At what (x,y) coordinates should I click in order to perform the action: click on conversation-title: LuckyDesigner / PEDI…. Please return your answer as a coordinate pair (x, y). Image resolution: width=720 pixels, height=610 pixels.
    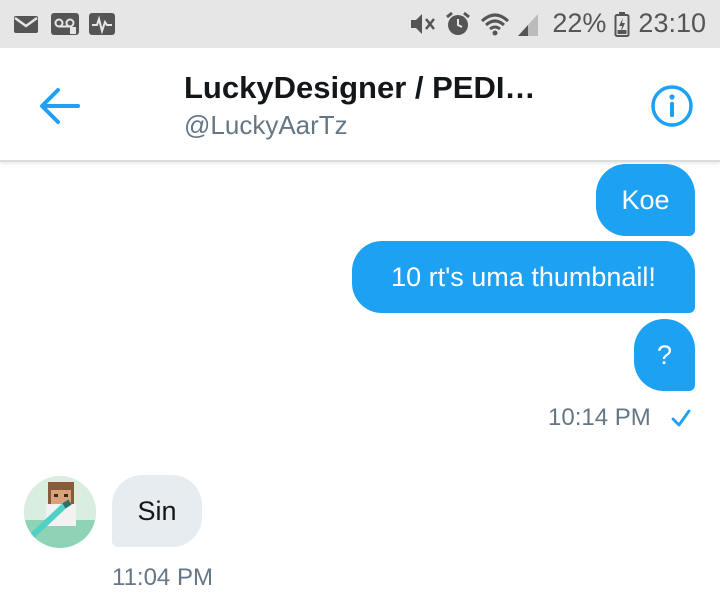
    Looking at the image, I should click on (360, 87).